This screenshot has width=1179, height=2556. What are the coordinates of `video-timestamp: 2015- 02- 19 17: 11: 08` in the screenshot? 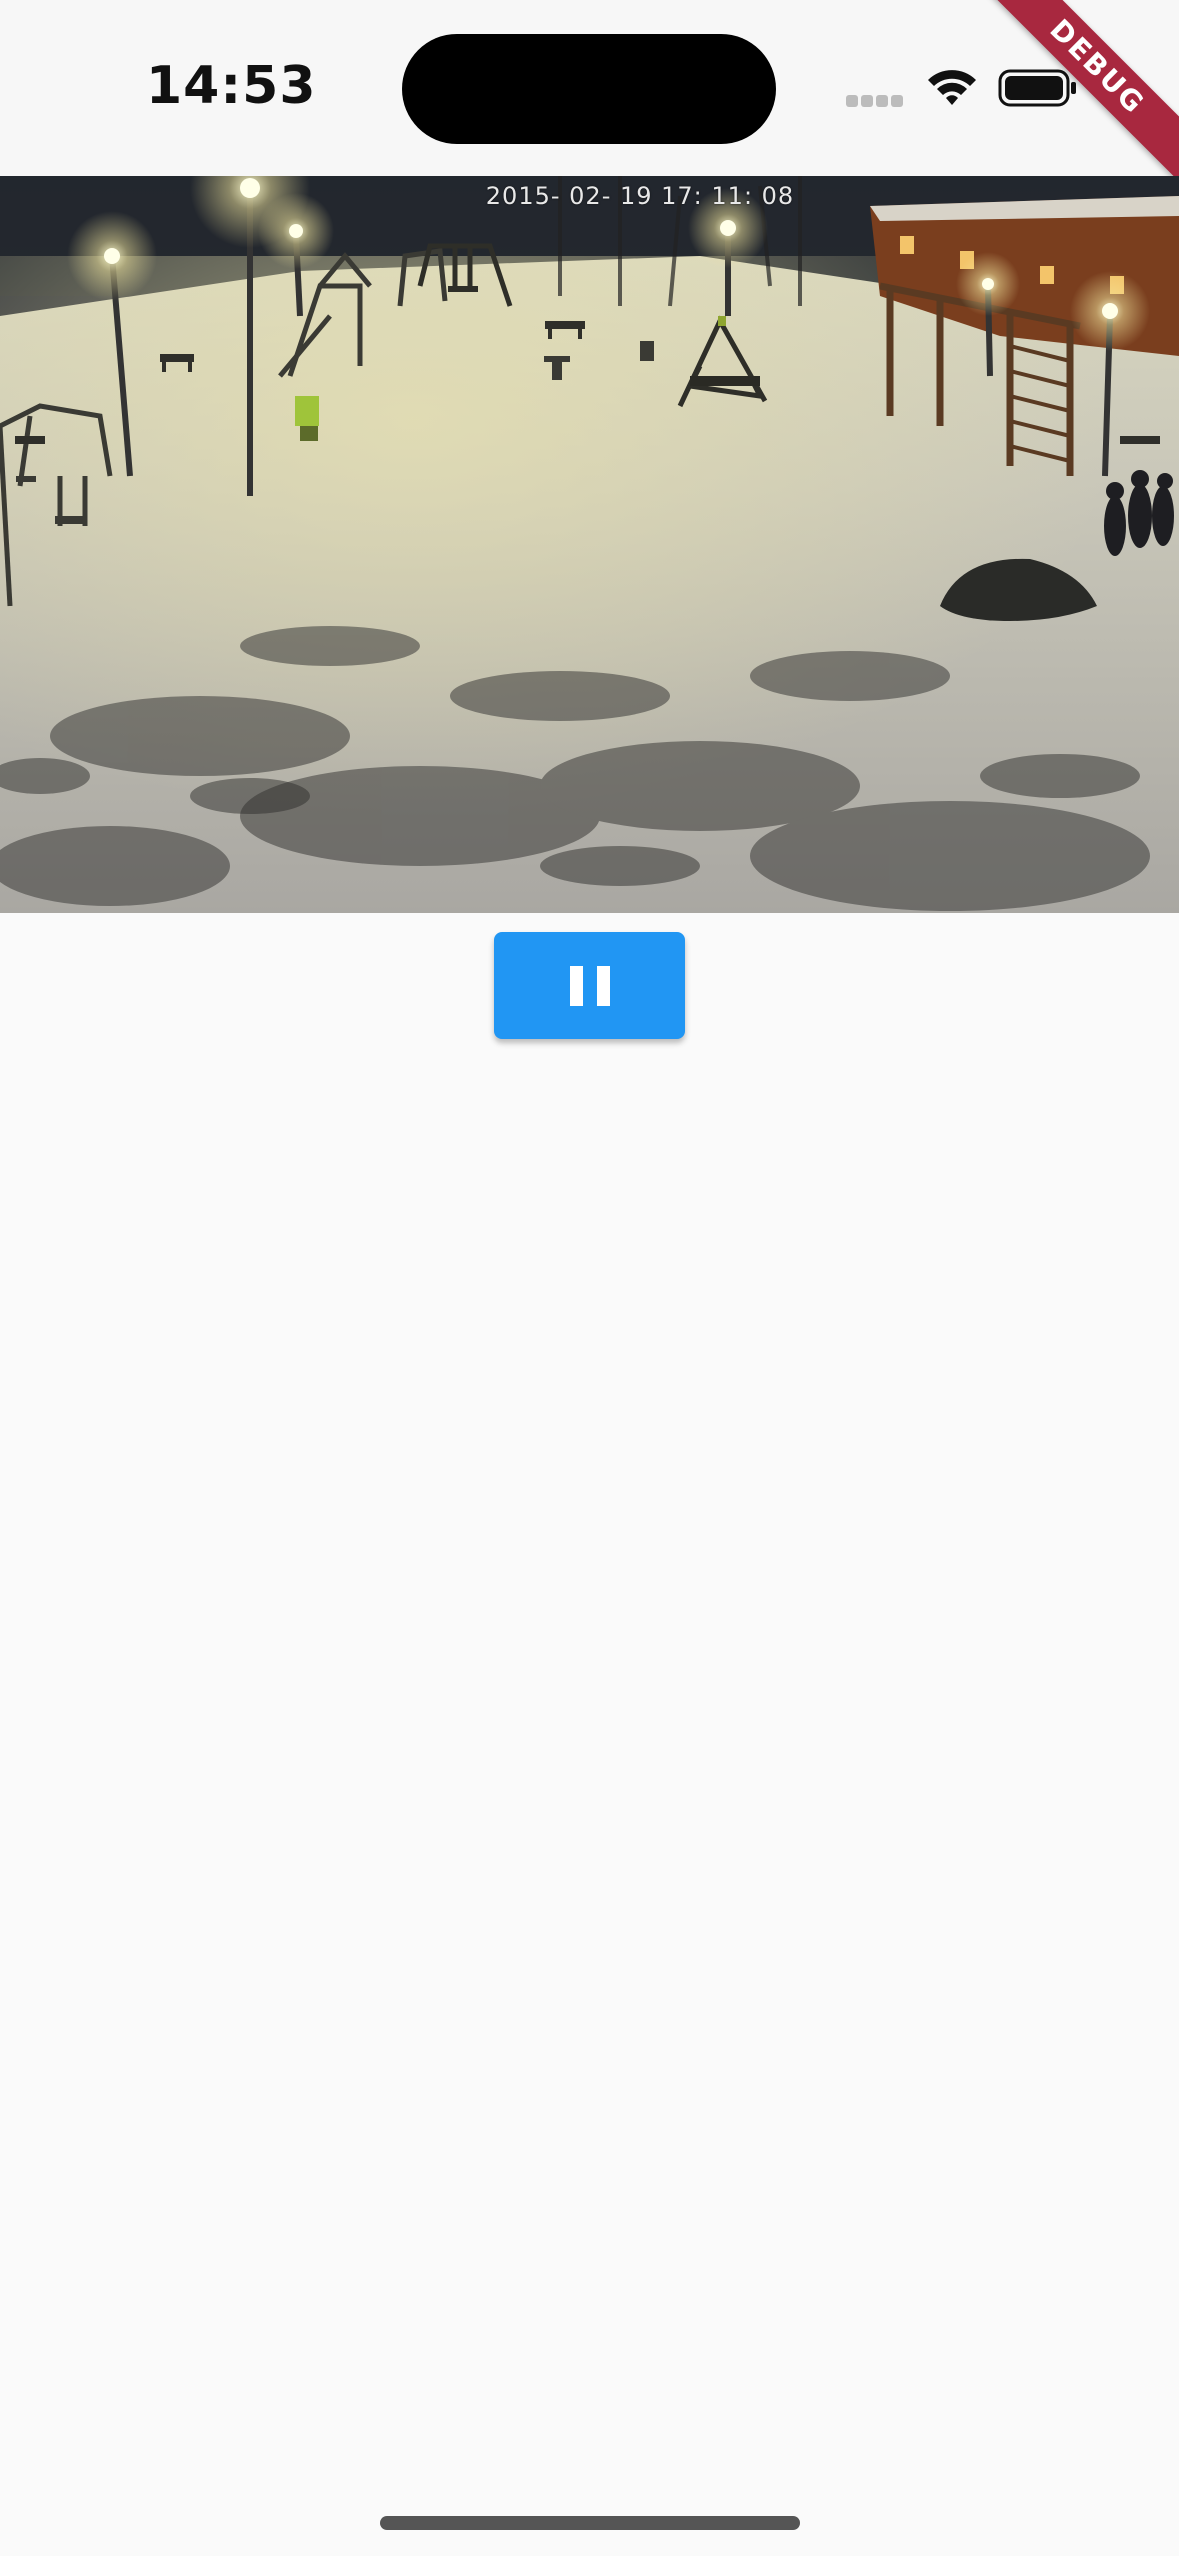 It's located at (640, 196).